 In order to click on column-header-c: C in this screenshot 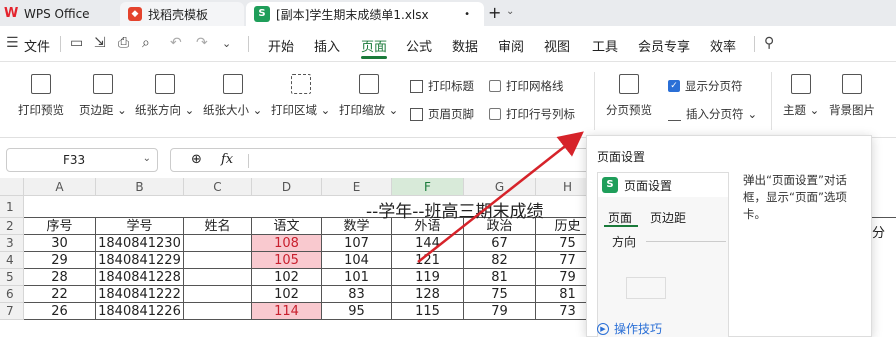, I will do `click(218, 187)`.